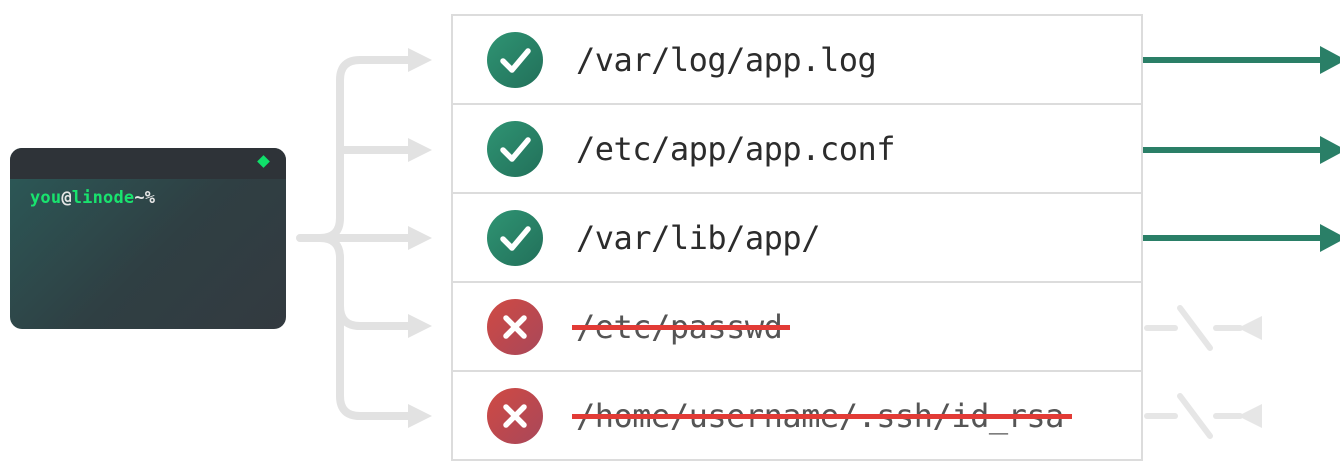  I want to click on file-row: /home/username/.ssh/id_rsa, so click(797, 415).